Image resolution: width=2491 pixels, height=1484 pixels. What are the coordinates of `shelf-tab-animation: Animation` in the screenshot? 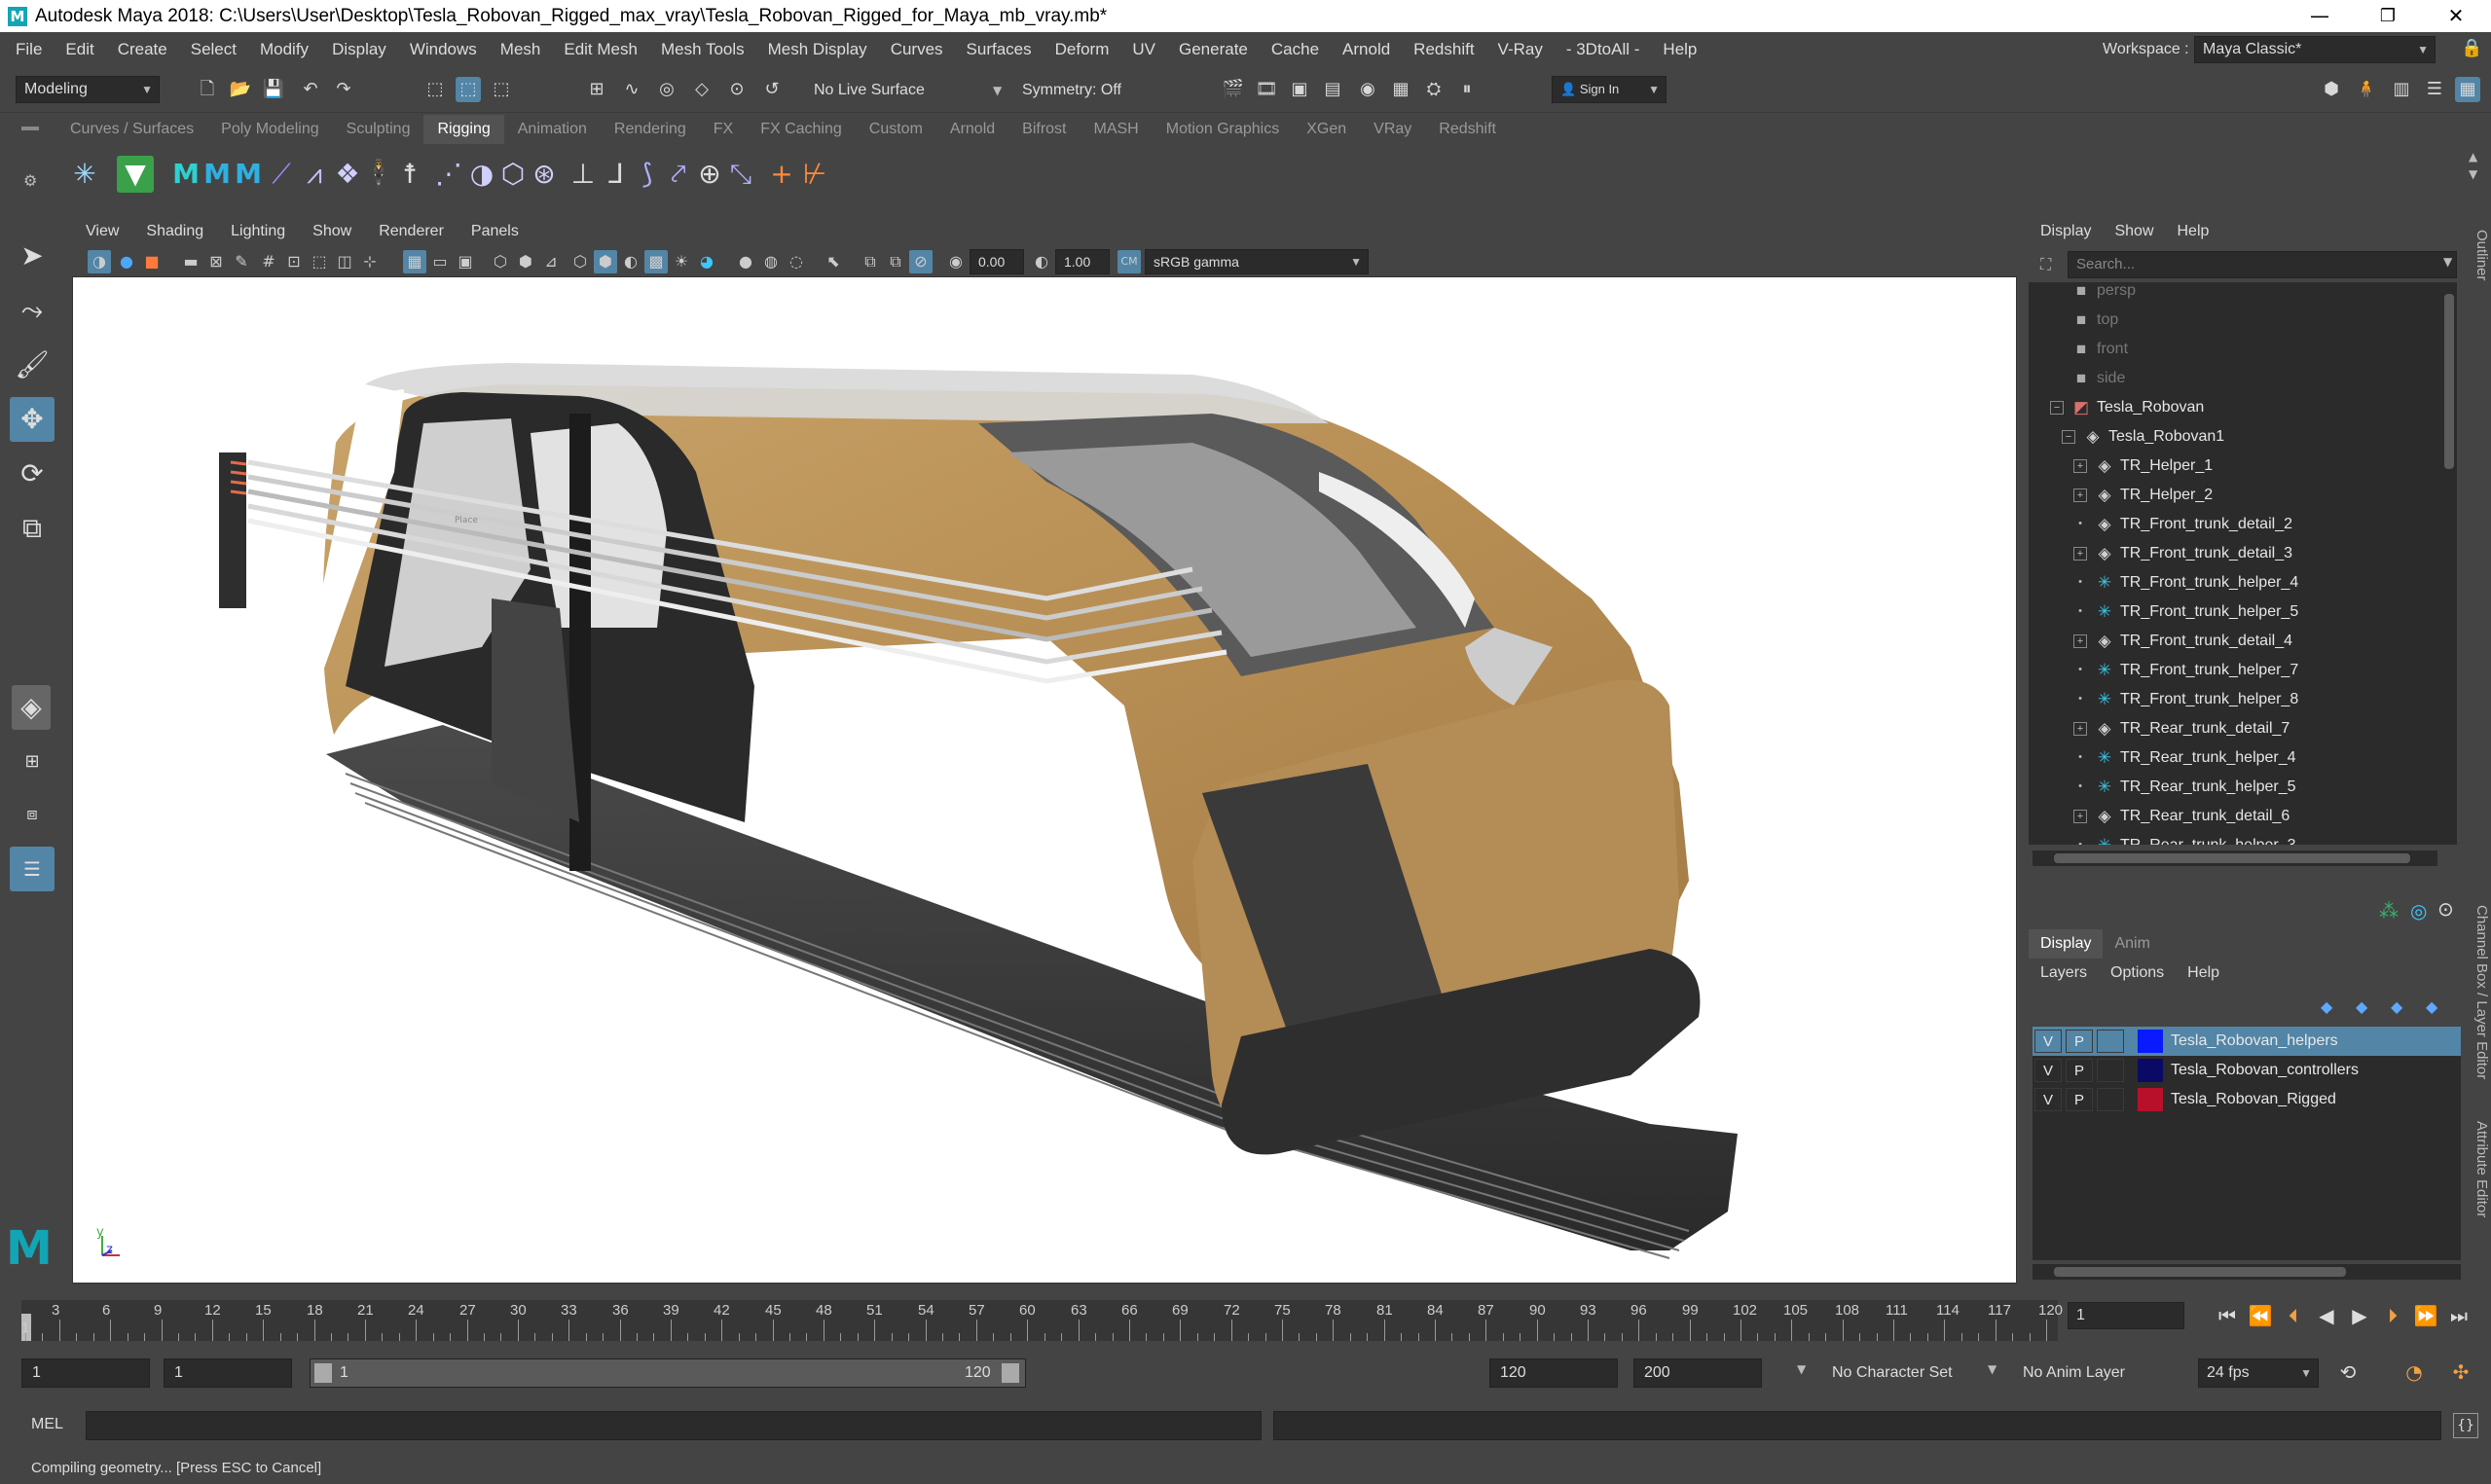 It's located at (552, 130).